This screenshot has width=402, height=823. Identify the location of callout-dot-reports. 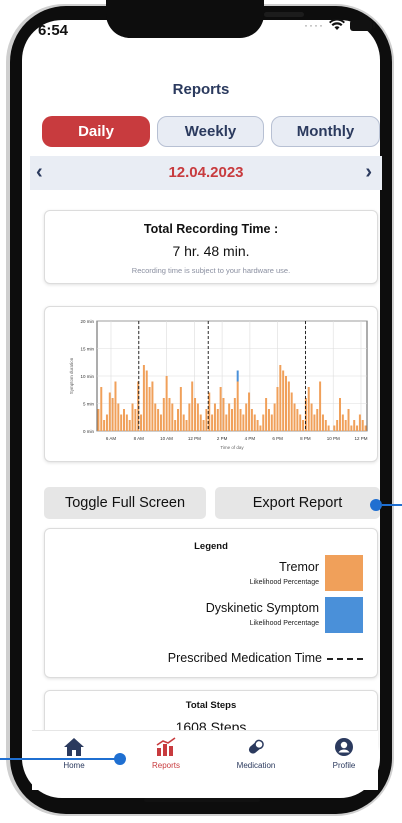
(120, 759).